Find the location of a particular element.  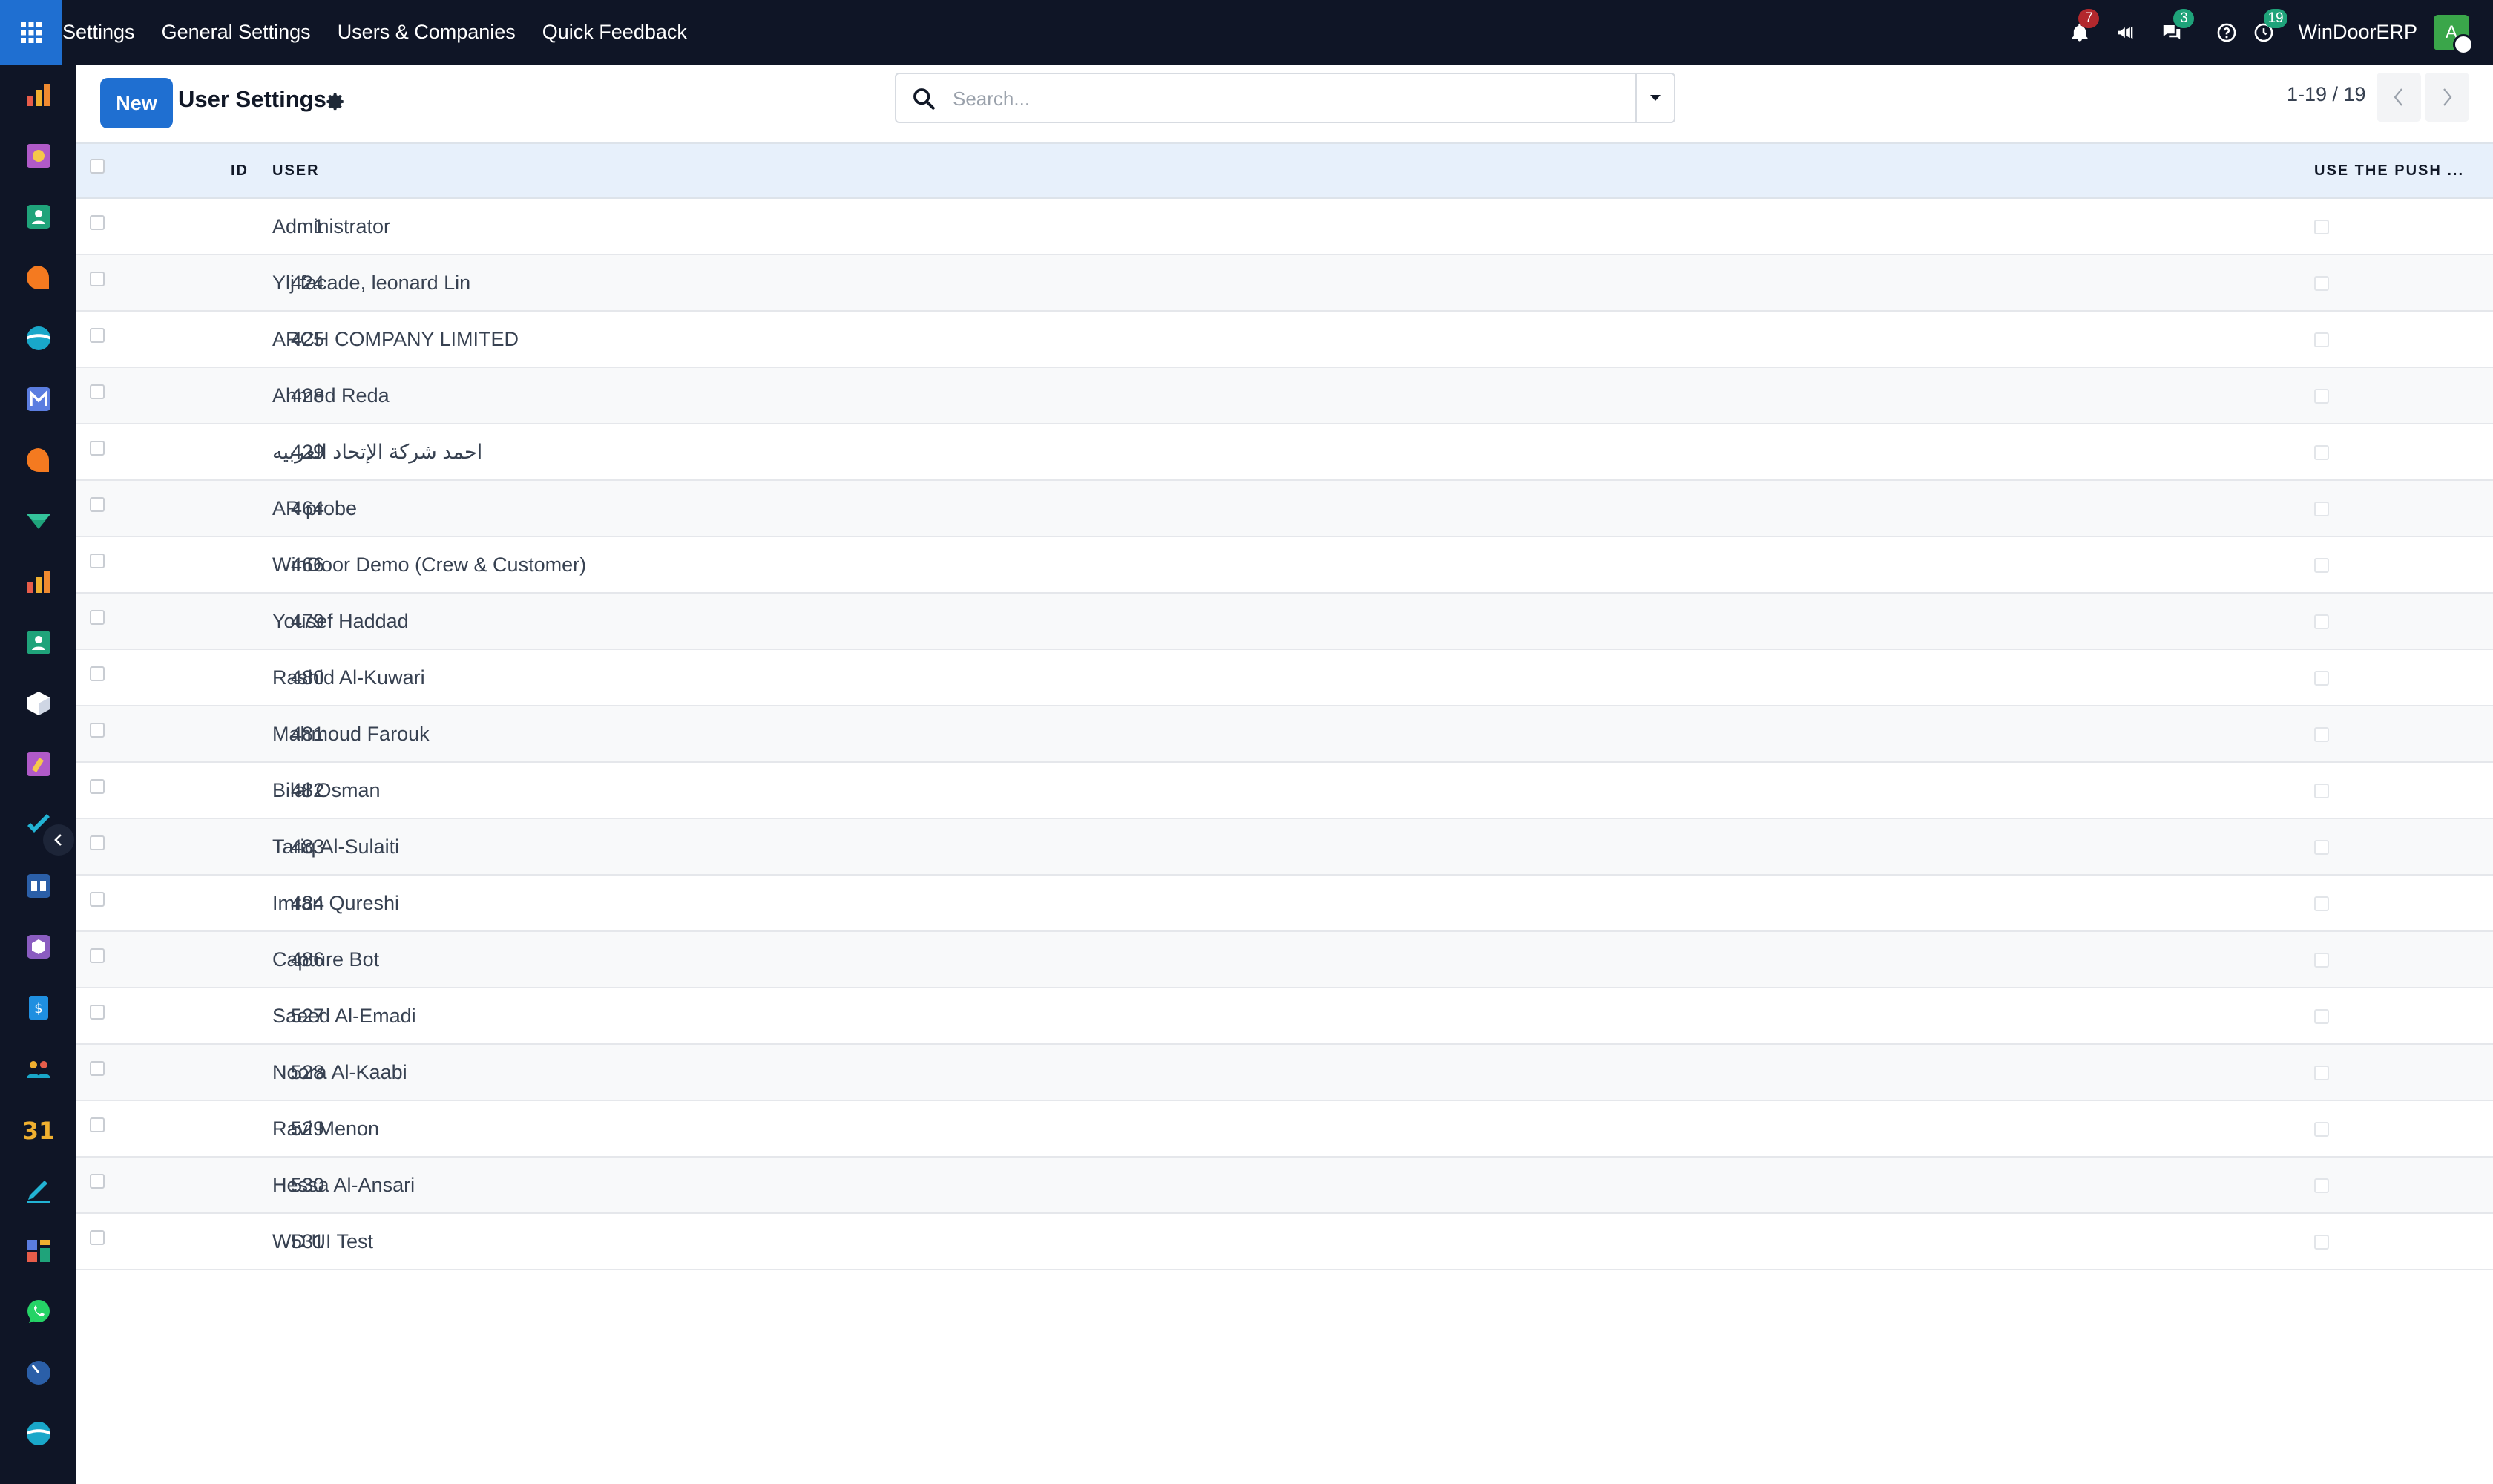

column-header-user: USER is located at coordinates (296, 170).